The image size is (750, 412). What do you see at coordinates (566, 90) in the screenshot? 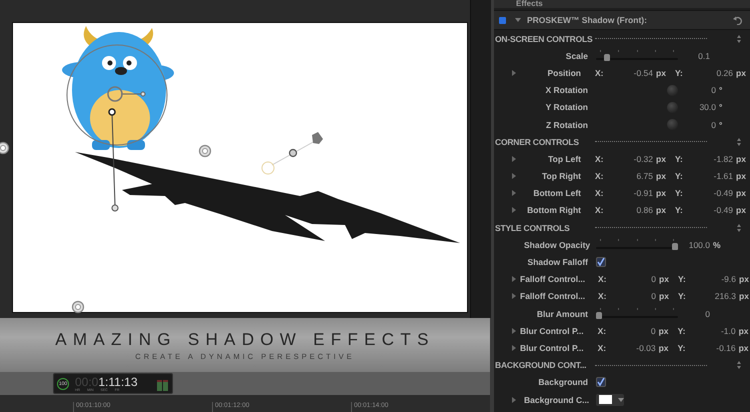
I see `parameter-label: X Rotation` at bounding box center [566, 90].